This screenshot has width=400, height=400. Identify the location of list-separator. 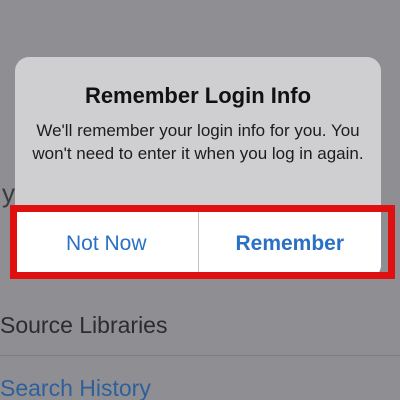
(200, 355).